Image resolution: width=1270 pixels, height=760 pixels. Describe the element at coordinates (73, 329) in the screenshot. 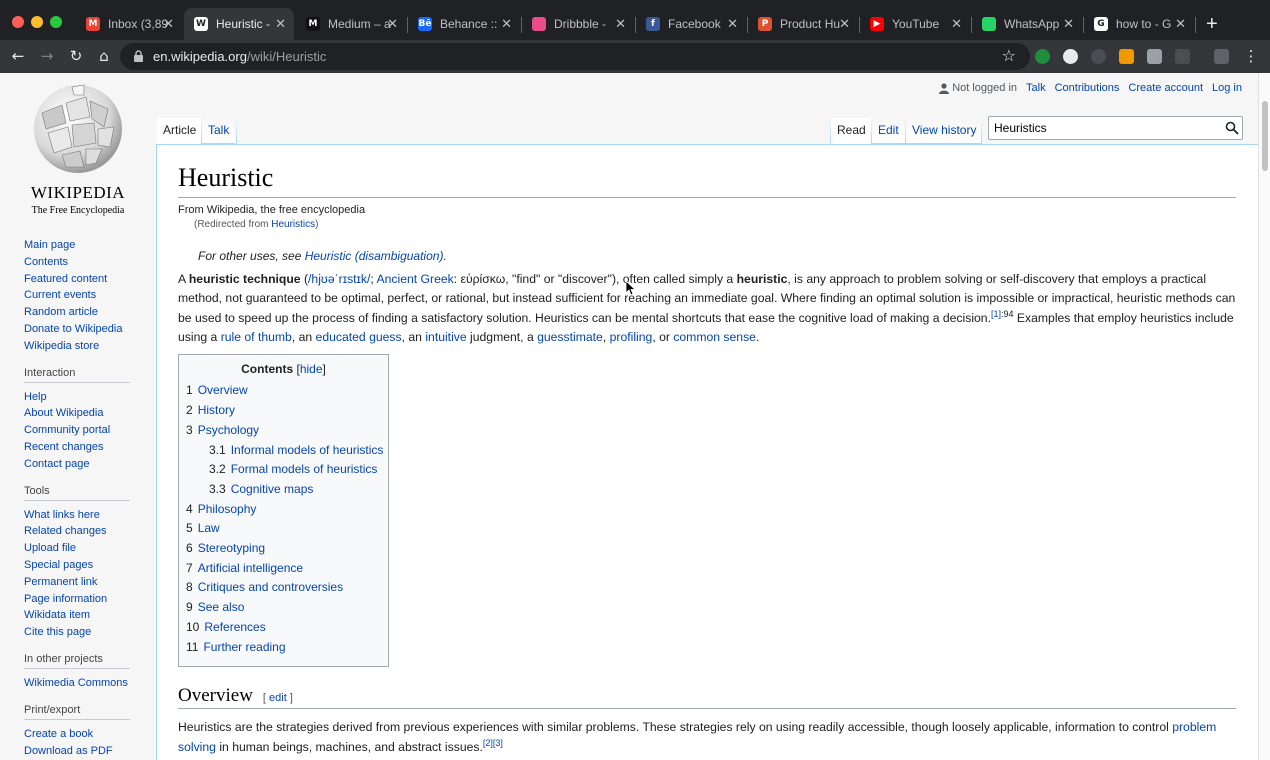

I see `sidebar-item-donate-to-wikipedia: Donate to Wikipedia` at that location.